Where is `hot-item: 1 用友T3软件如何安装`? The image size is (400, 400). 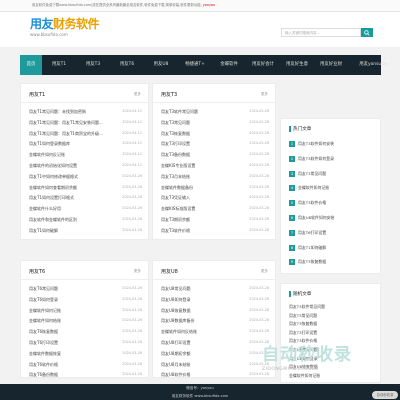 hot-item: 1 用友T3软件如何安装 is located at coordinates (334, 144).